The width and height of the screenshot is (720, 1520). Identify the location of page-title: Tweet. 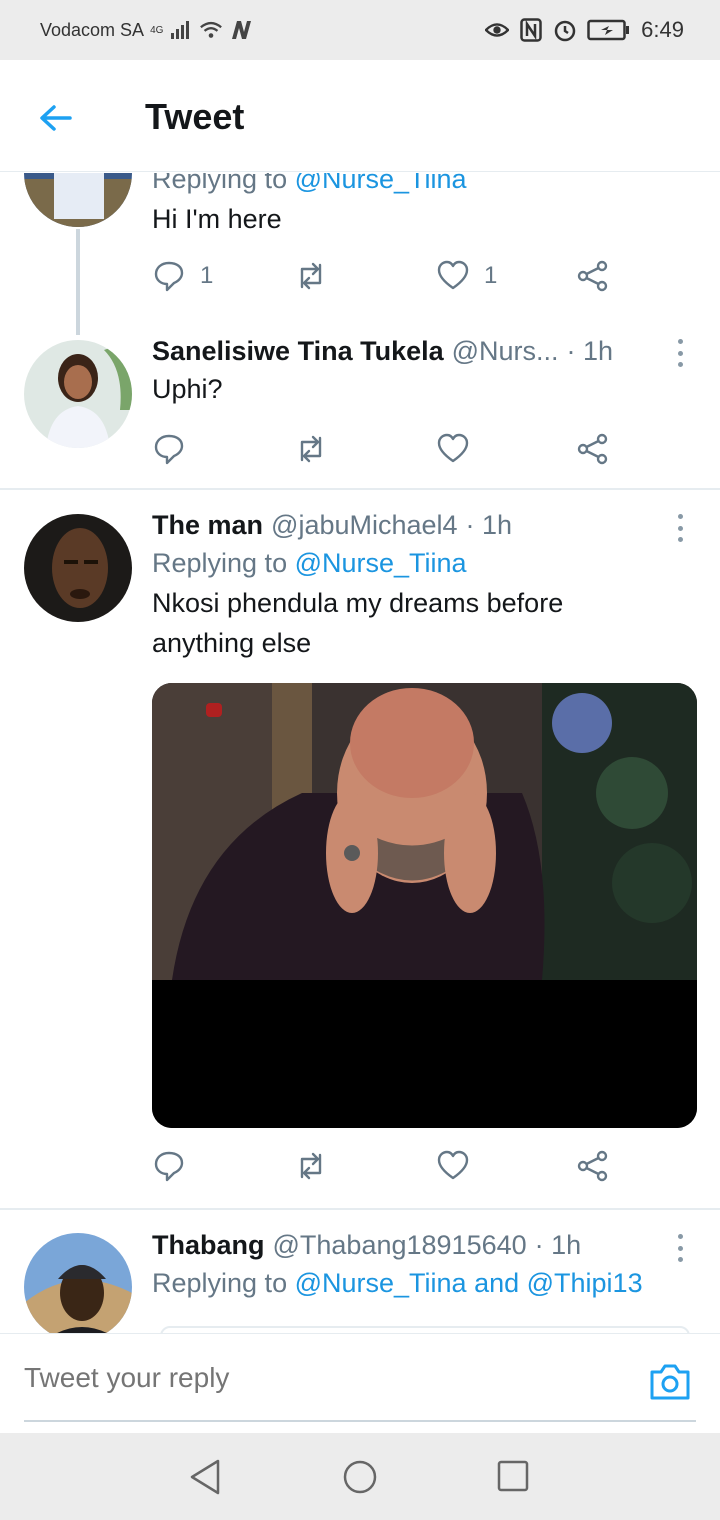
(195, 116).